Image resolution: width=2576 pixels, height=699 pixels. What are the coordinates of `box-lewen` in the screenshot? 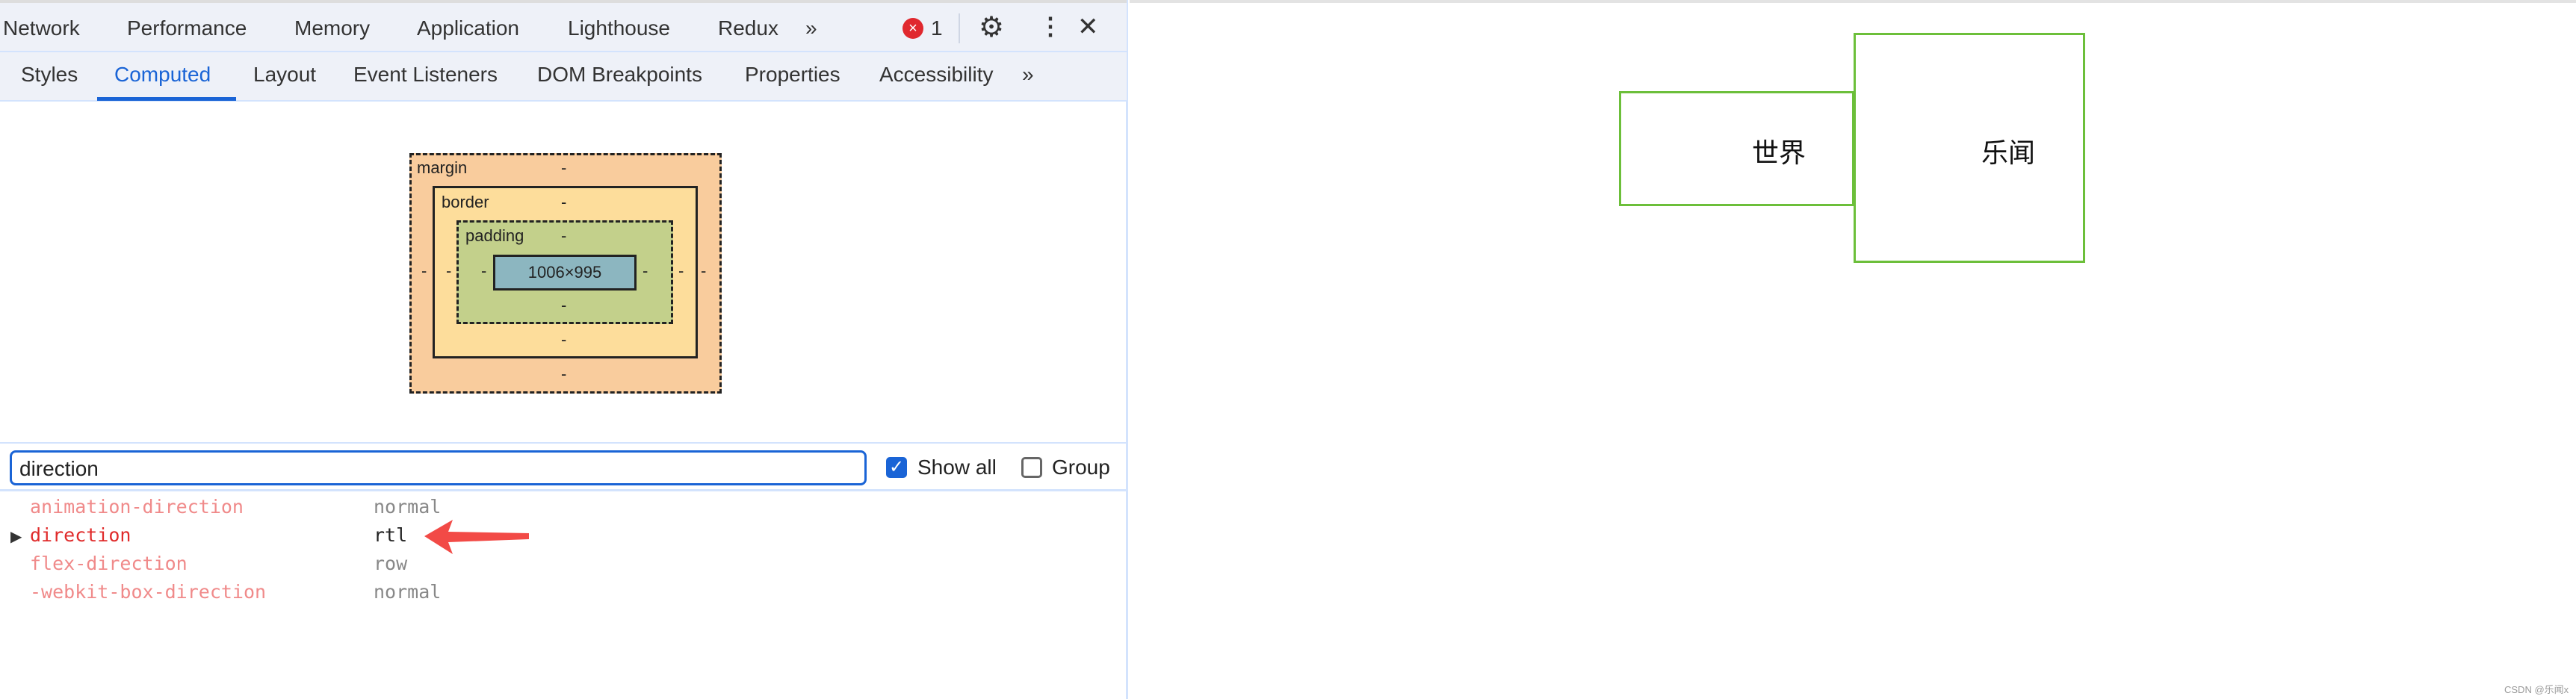 It's located at (1969, 148).